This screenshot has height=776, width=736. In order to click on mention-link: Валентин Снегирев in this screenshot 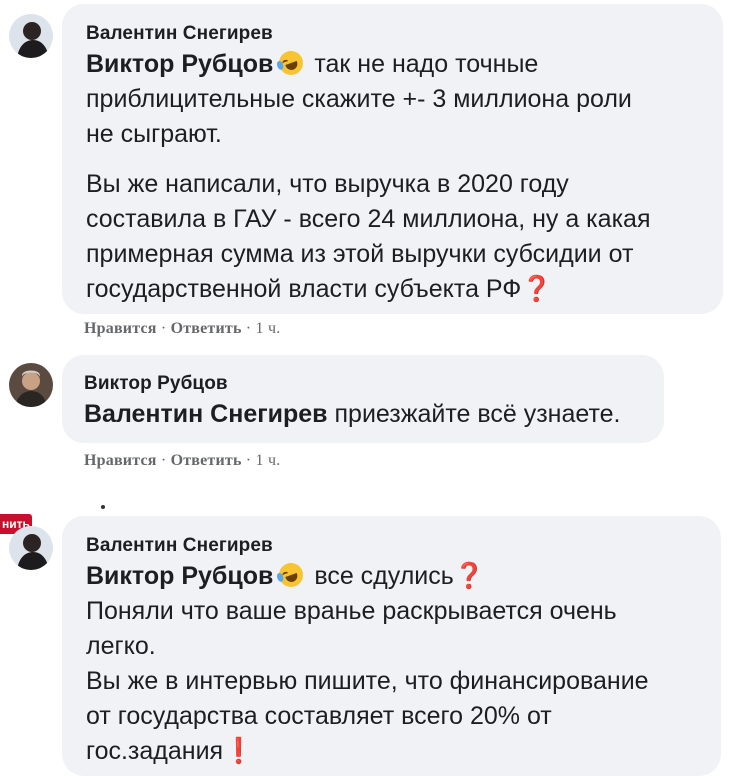, I will do `click(206, 414)`.